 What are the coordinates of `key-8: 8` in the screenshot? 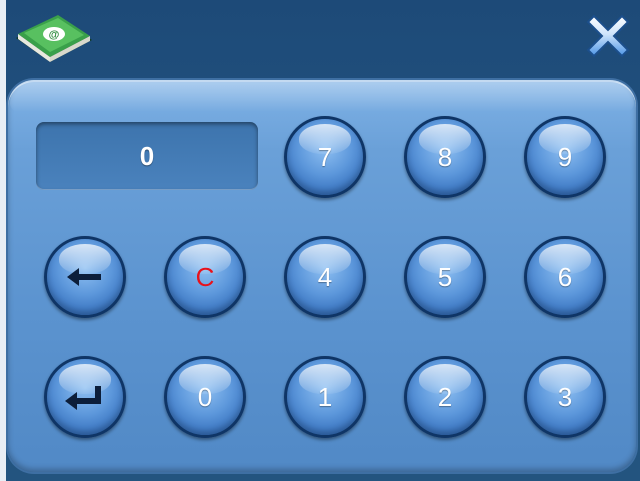 It's located at (445, 157).